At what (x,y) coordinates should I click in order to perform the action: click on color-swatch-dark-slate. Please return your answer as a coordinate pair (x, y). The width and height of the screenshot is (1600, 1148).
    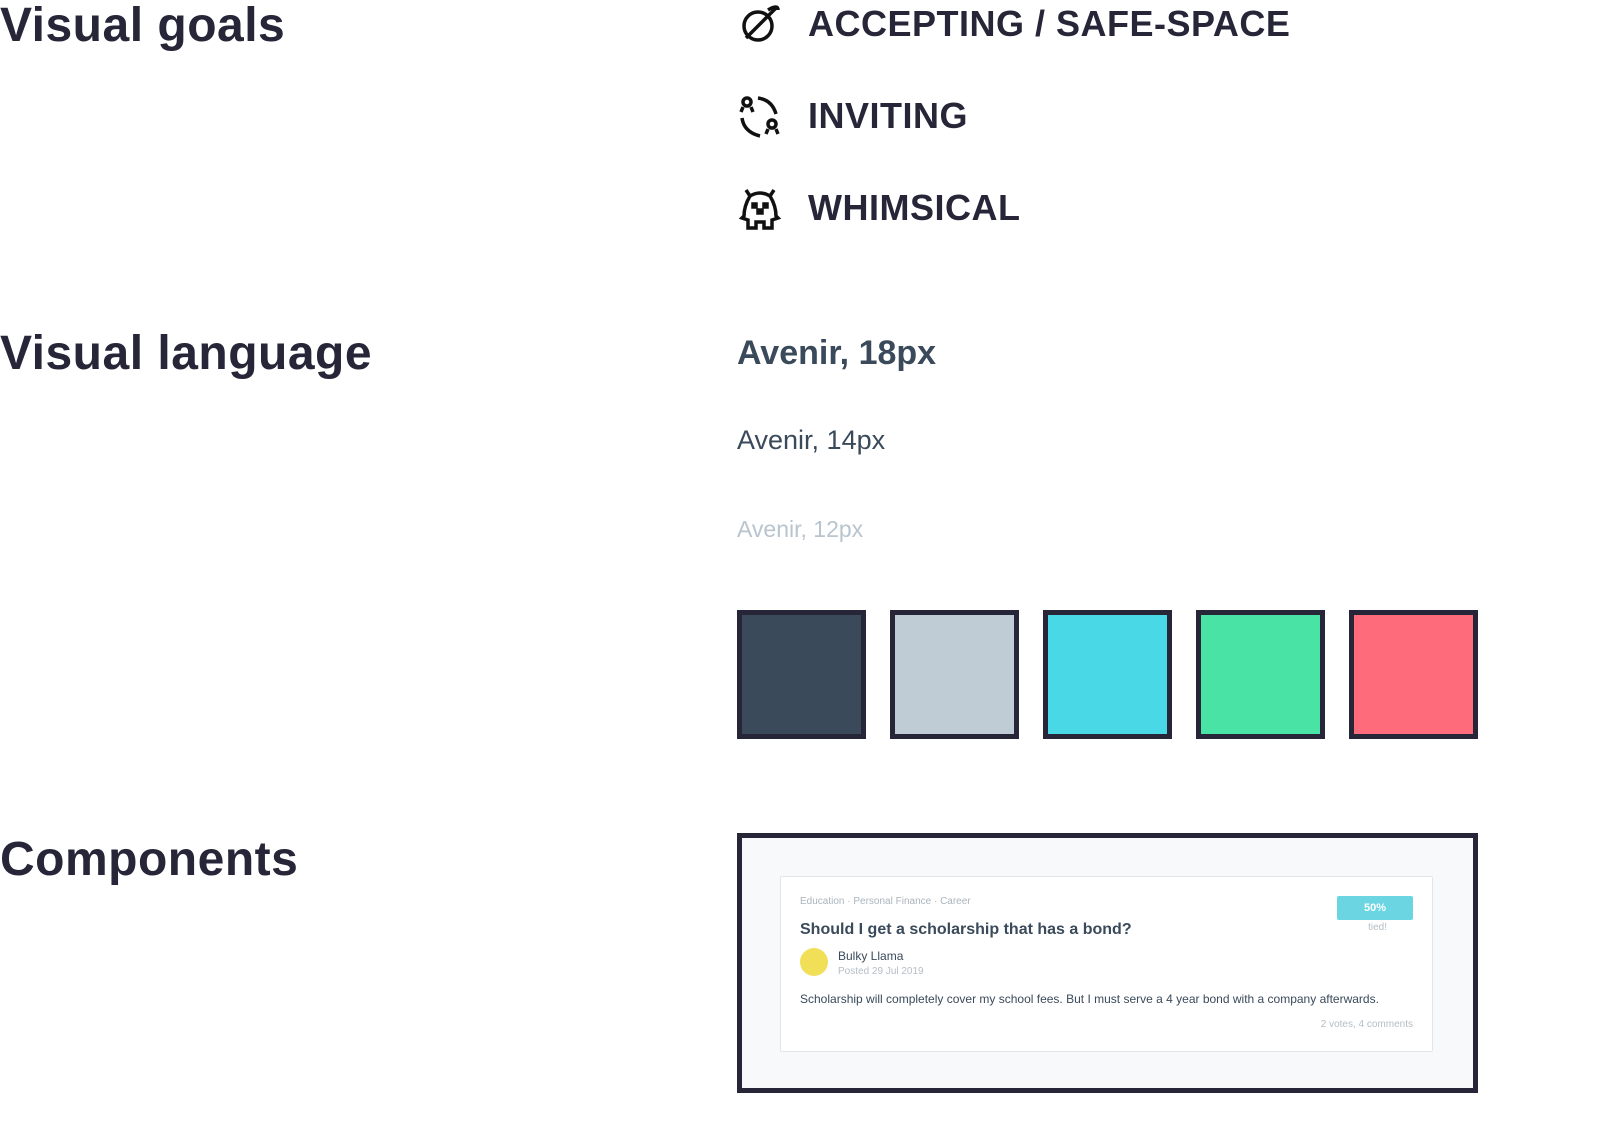
    Looking at the image, I should click on (801, 674).